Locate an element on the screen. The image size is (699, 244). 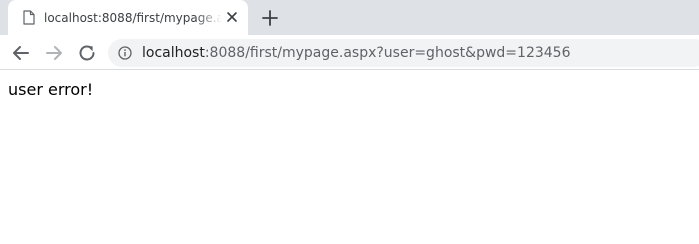
forward-arrow-icon is located at coordinates (54, 53).